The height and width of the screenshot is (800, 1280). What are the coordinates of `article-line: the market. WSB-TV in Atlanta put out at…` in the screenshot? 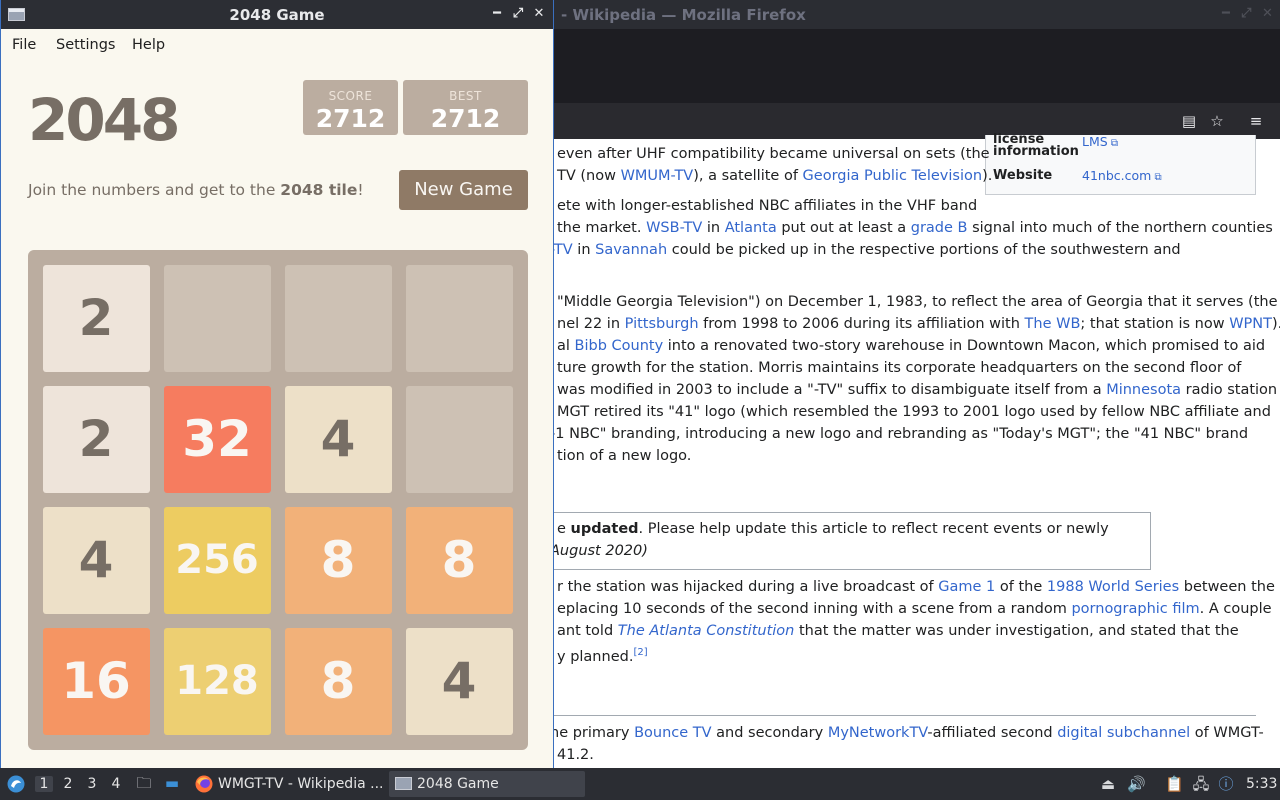 It's located at (915, 228).